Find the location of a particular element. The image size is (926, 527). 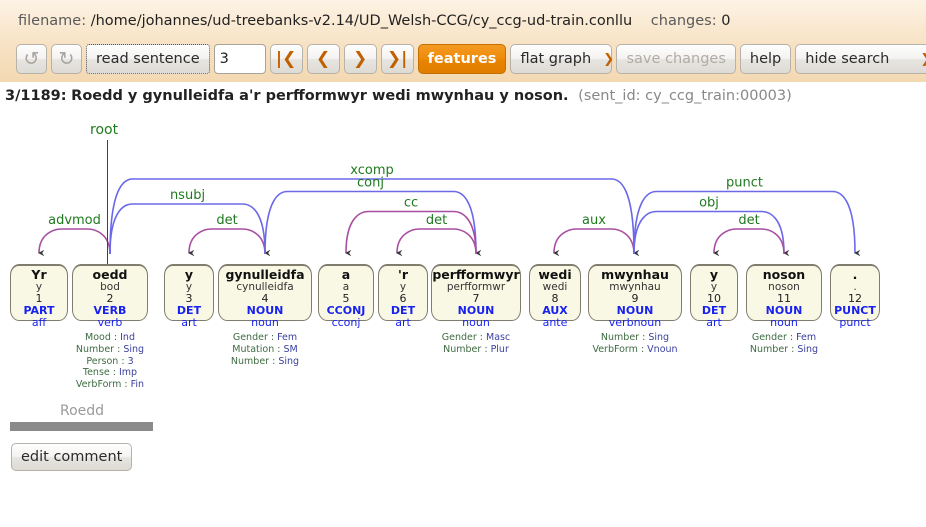

redo-button: ↻ is located at coordinates (66, 59).